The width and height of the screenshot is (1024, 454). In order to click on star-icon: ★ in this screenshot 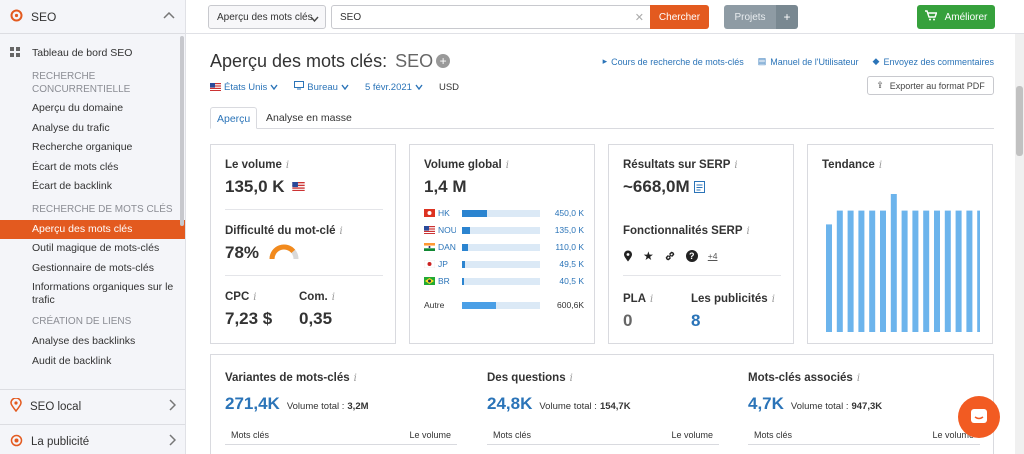, I will do `click(648, 256)`.